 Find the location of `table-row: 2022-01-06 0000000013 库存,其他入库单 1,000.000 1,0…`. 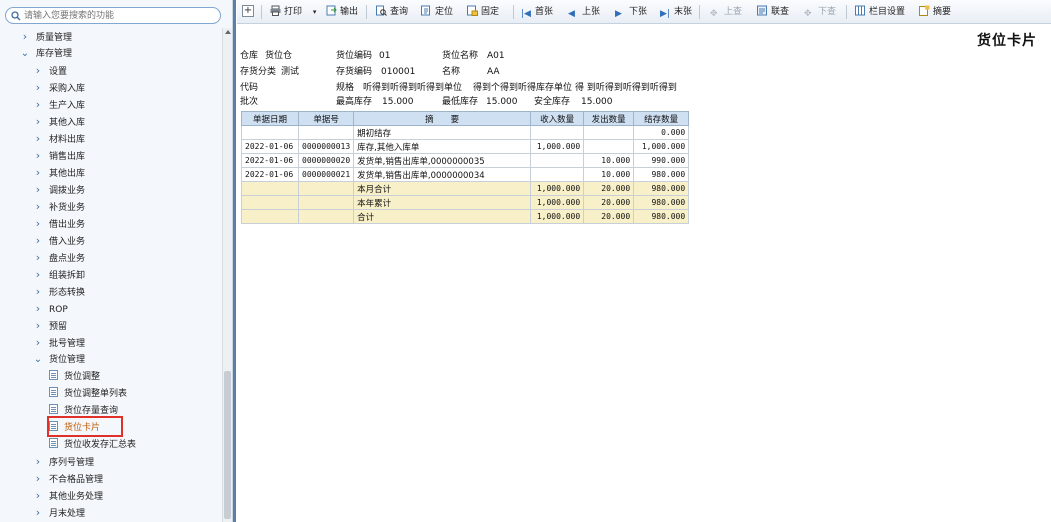

table-row: 2022-01-06 0000000013 库存,其他入库单 1,000.000 1,0… is located at coordinates (465, 146).